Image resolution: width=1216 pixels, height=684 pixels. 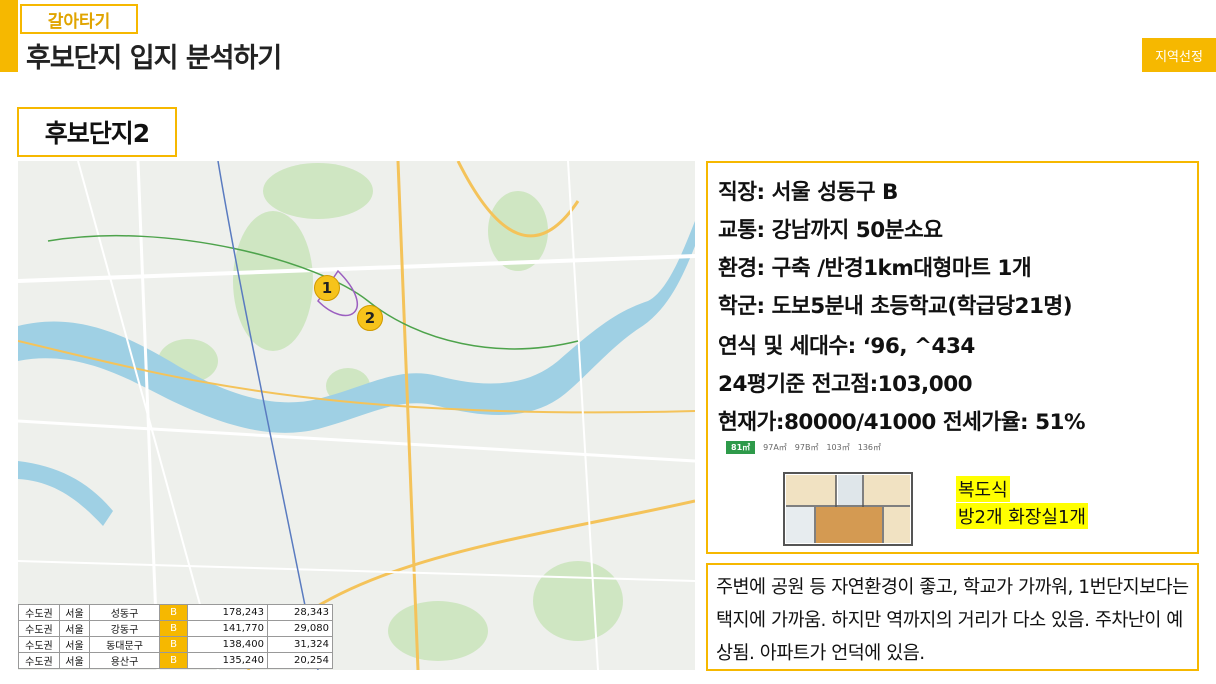 I want to click on floor-tab-136: 136㎡, so click(x=869, y=447).